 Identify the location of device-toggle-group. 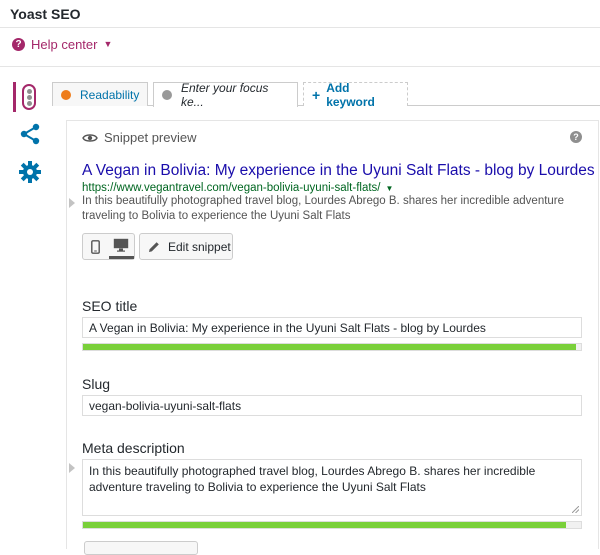
(108, 246).